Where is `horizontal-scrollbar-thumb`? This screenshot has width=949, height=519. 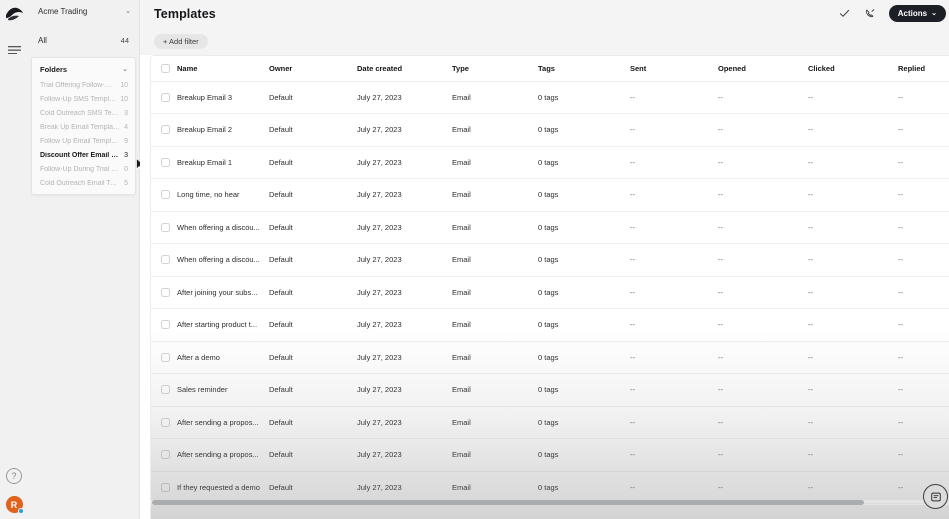
horizontal-scrollbar-thumb is located at coordinates (508, 502).